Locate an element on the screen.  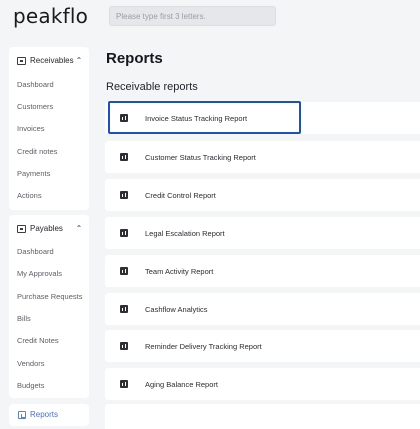
receivables-header: Receivables ⌃ is located at coordinates (49, 62).